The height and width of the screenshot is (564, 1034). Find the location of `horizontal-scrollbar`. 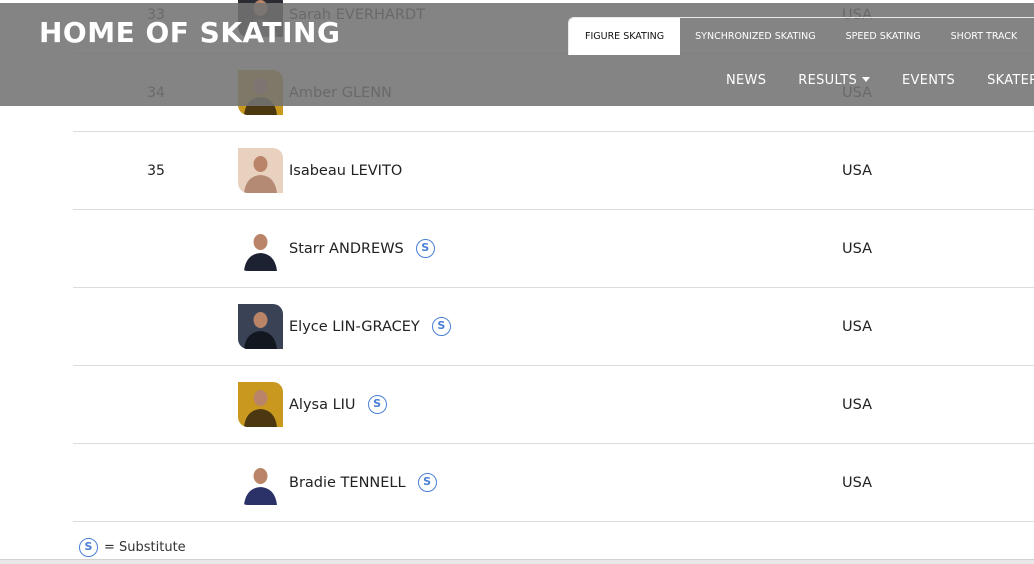

horizontal-scrollbar is located at coordinates (517, 561).